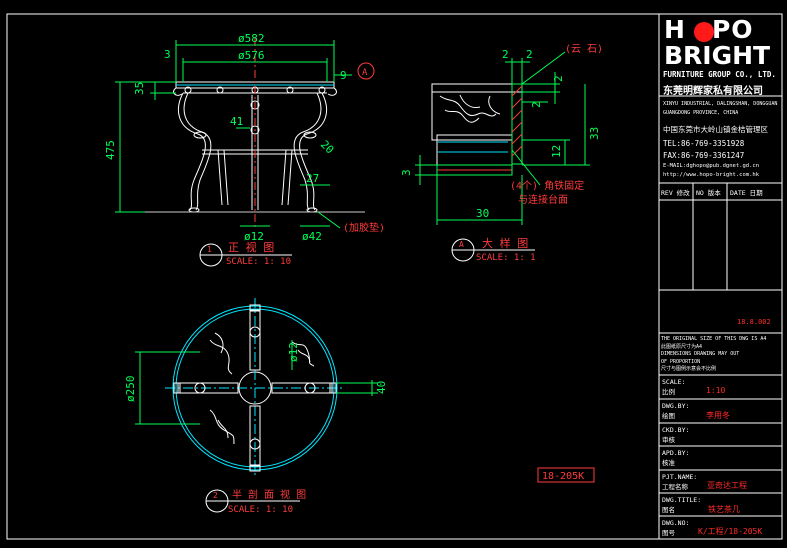 Image resolution: width=787 pixels, height=548 pixels. Describe the element at coordinates (130, 389) in the screenshot. I see `plan-dim-250: ø250` at that location.